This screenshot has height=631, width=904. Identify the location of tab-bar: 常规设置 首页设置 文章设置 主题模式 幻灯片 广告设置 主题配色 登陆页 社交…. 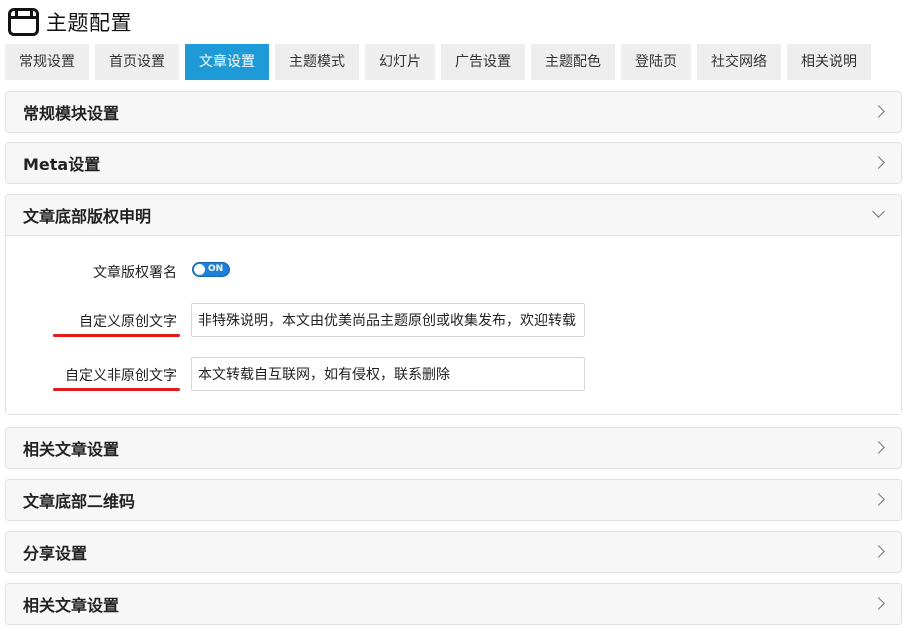
(441, 62).